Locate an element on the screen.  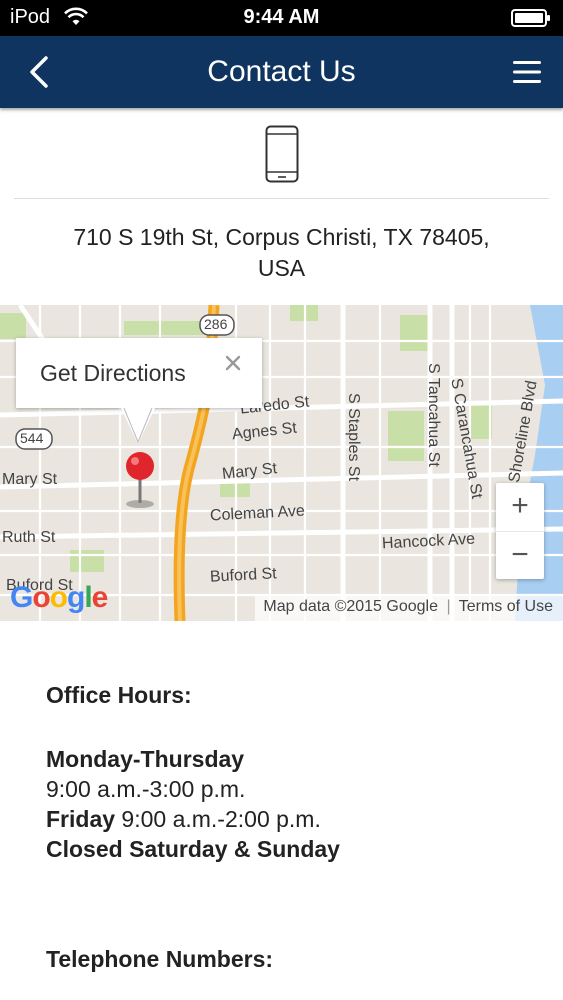
street-label-buford-right: Buford St is located at coordinates (243, 575).